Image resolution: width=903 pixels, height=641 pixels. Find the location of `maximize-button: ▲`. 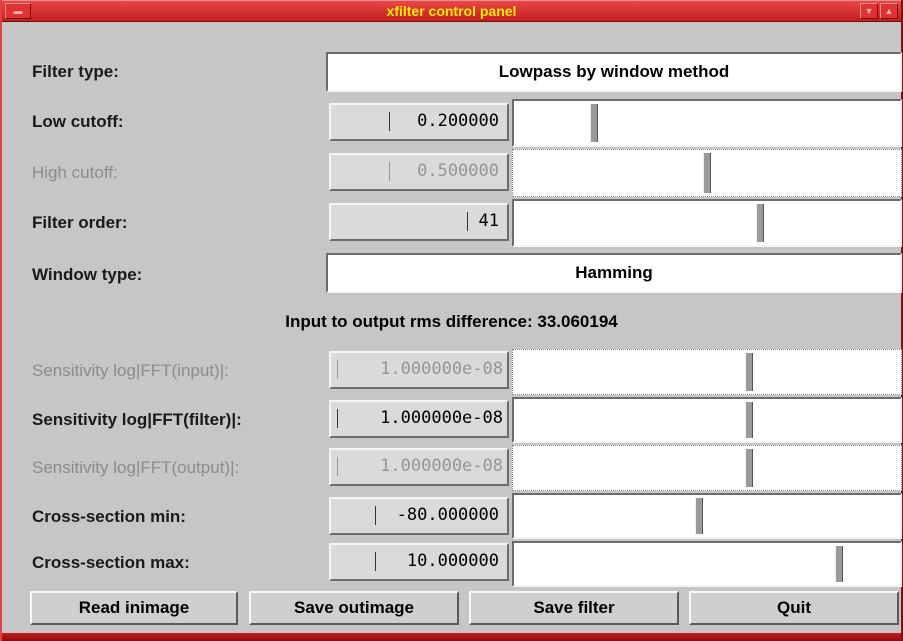

maximize-button: ▲ is located at coordinates (889, 11).